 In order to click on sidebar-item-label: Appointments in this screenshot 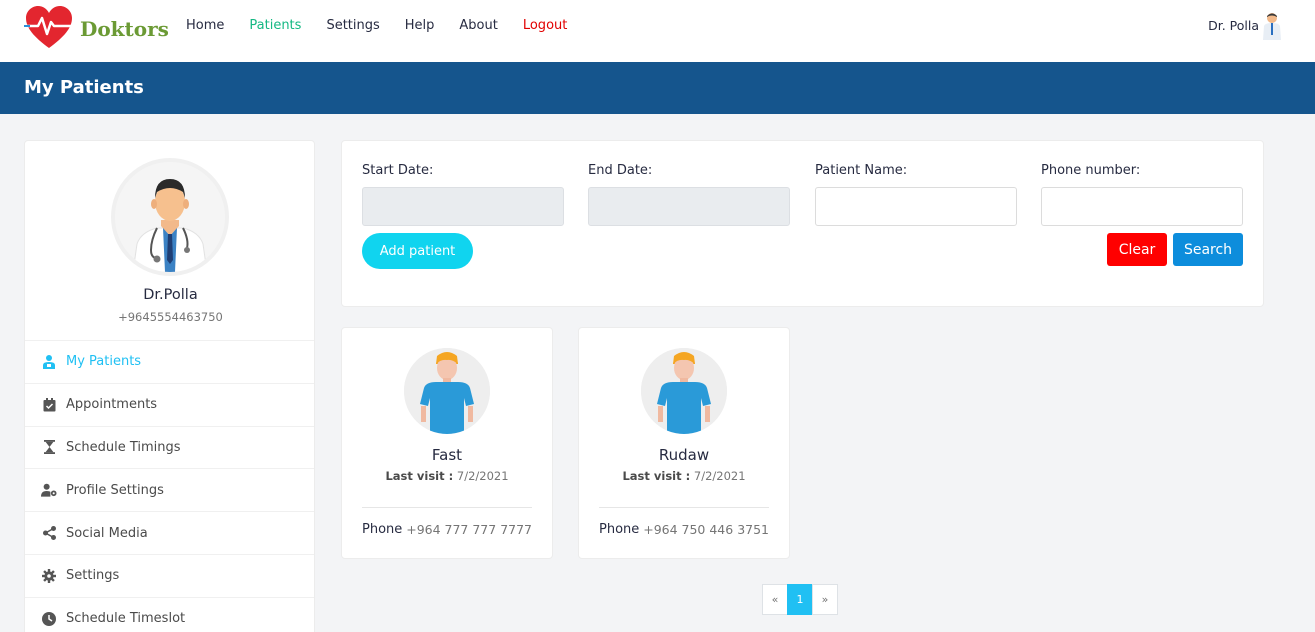, I will do `click(112, 405)`.